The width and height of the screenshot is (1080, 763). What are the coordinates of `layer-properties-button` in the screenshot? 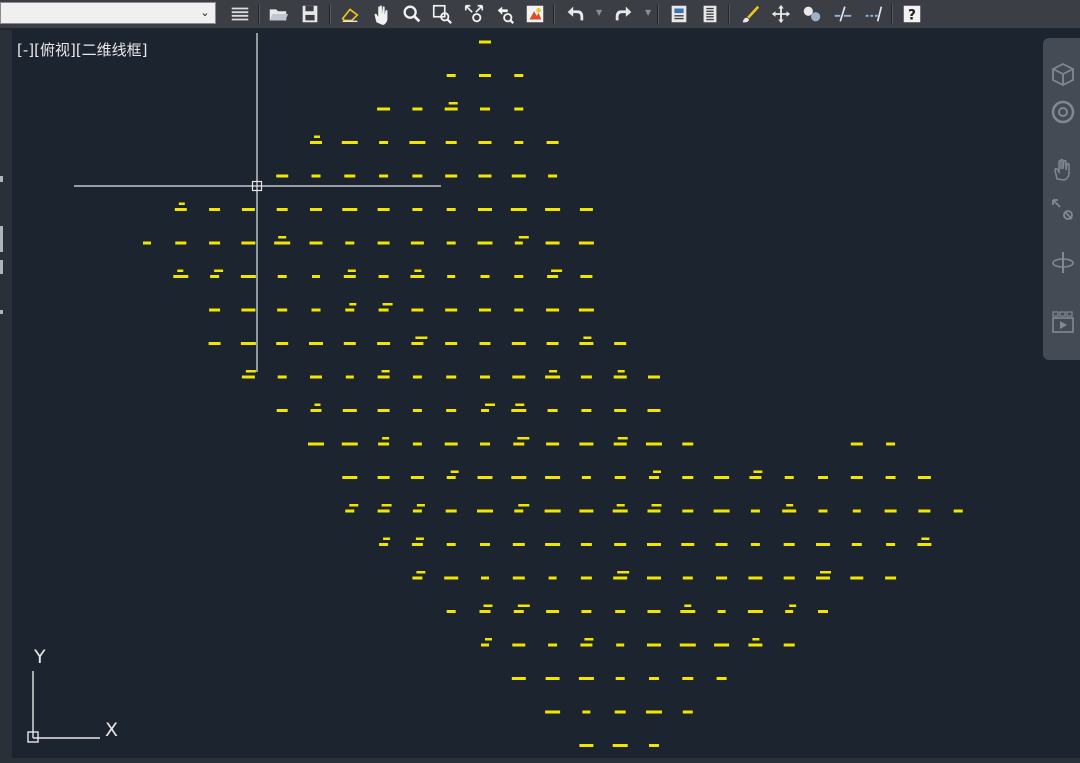 It's located at (240, 14).